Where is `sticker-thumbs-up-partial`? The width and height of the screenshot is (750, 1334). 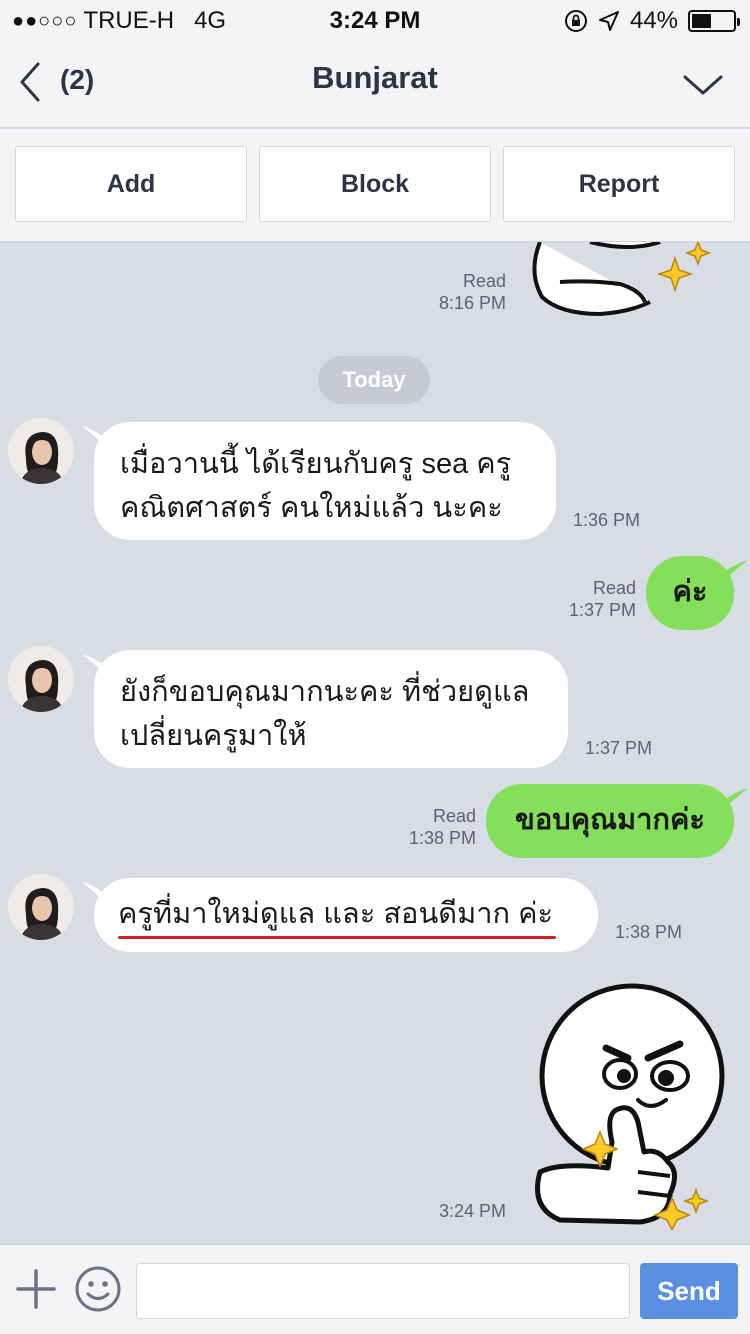 sticker-thumbs-up-partial is located at coordinates (622, 279).